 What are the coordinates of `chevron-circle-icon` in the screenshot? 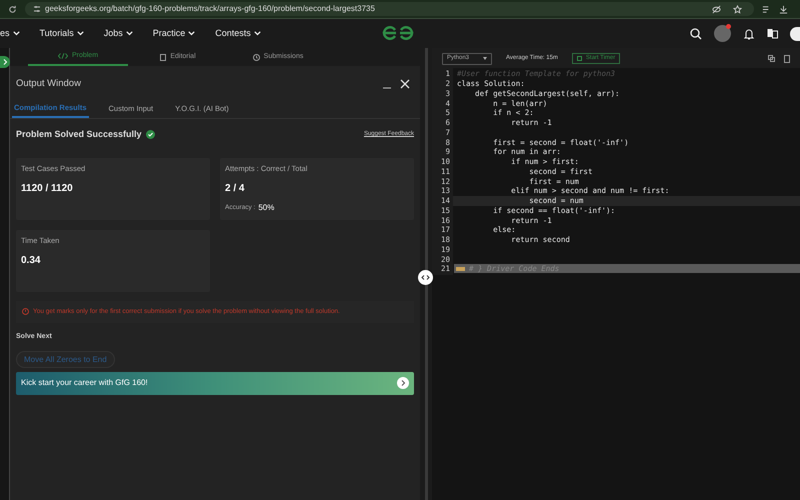 It's located at (403, 383).